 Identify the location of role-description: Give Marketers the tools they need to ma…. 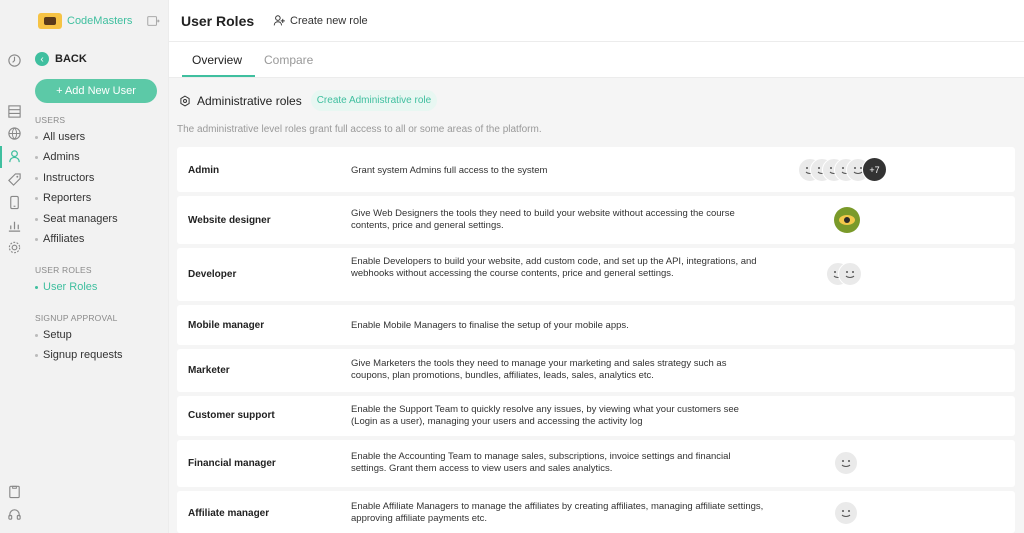
(539, 369).